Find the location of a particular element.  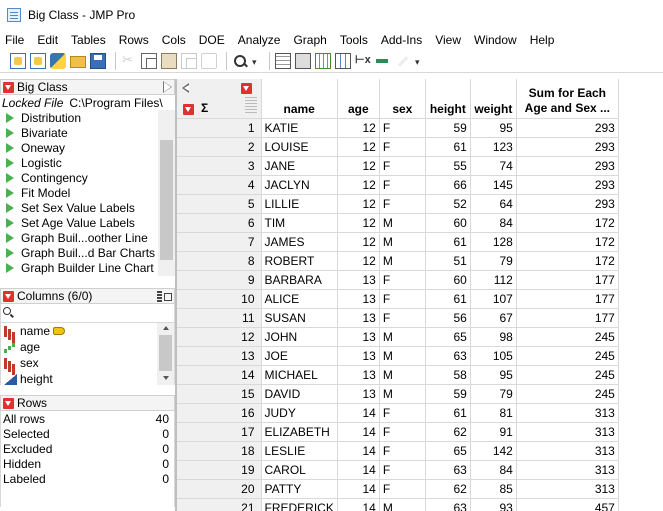

cell-height: 52 is located at coordinates (448, 204).